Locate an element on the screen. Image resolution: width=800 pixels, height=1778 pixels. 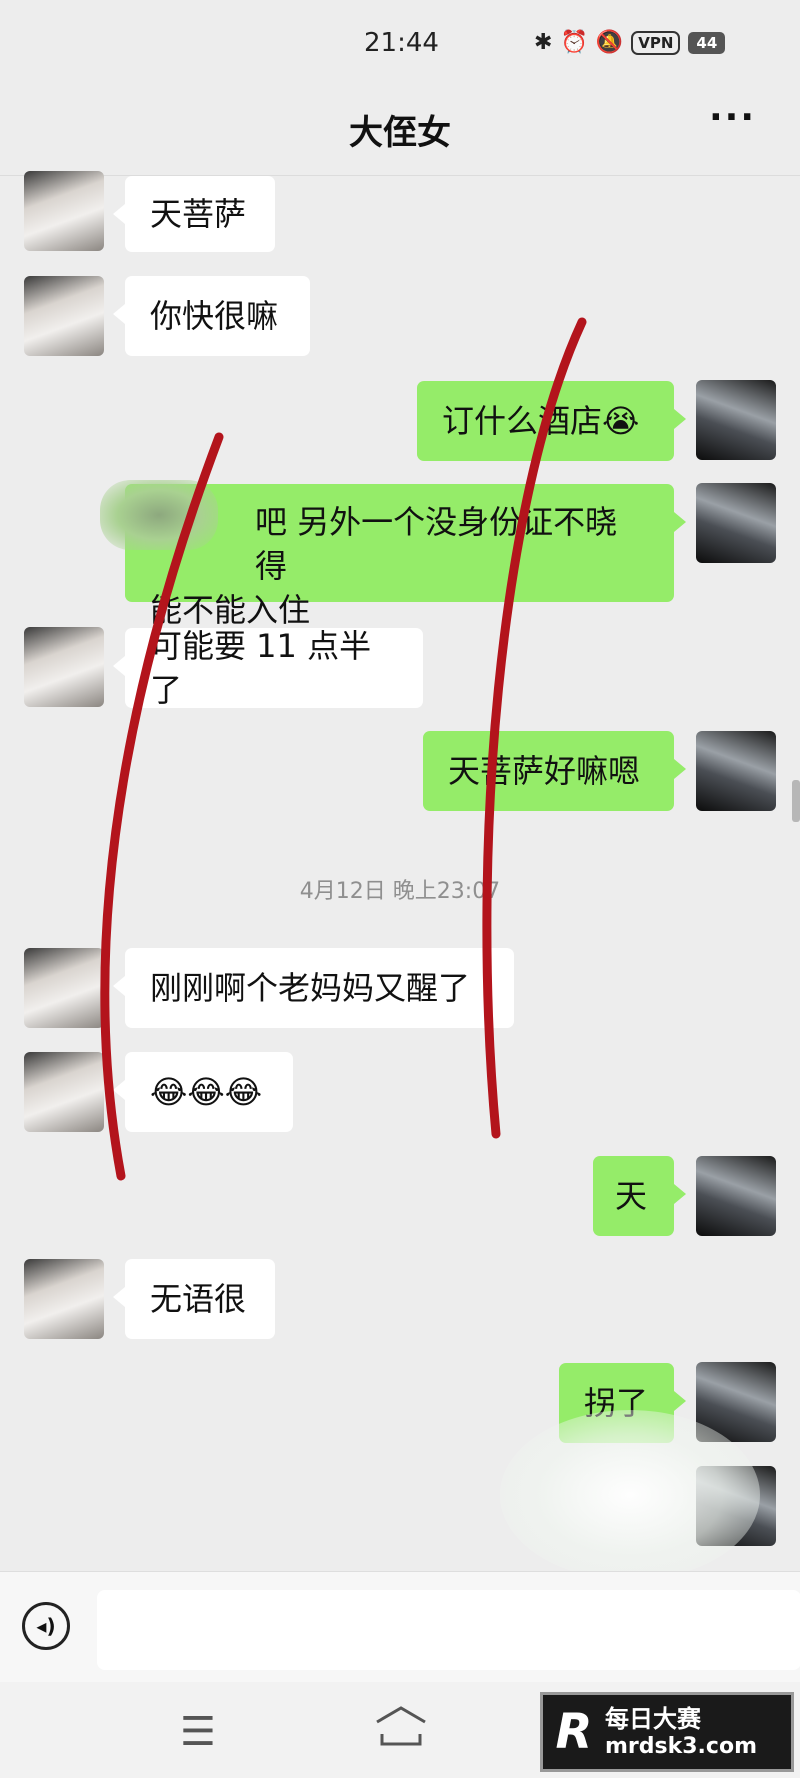
mute-icon: 🔕 is located at coordinates (609, 42).